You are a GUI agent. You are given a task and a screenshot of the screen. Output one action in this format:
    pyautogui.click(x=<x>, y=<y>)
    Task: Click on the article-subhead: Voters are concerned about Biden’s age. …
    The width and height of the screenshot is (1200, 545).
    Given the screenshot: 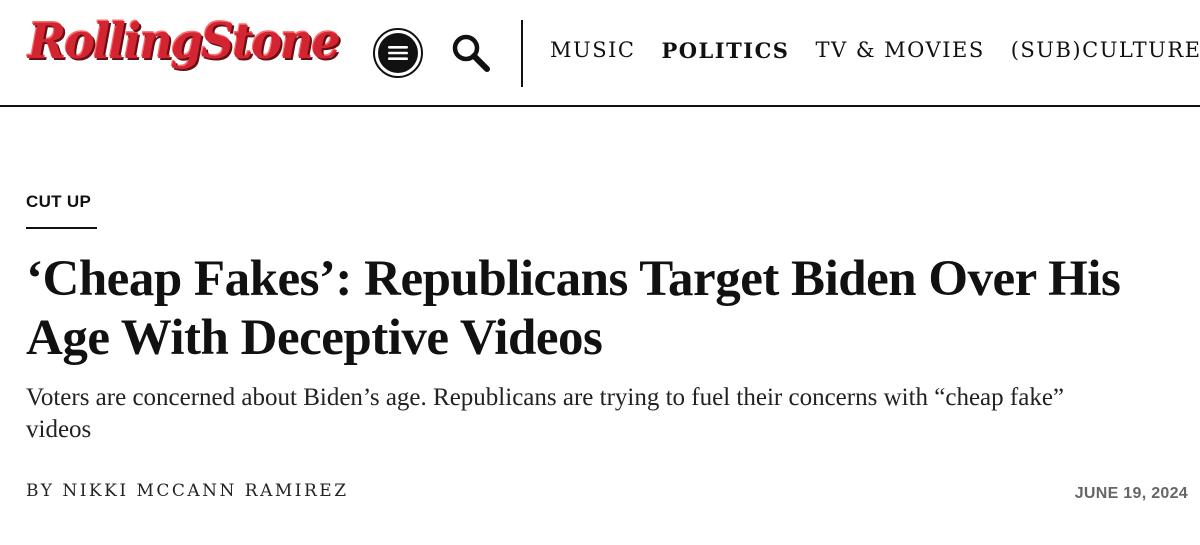 What is the action you would take?
    pyautogui.click(x=545, y=413)
    